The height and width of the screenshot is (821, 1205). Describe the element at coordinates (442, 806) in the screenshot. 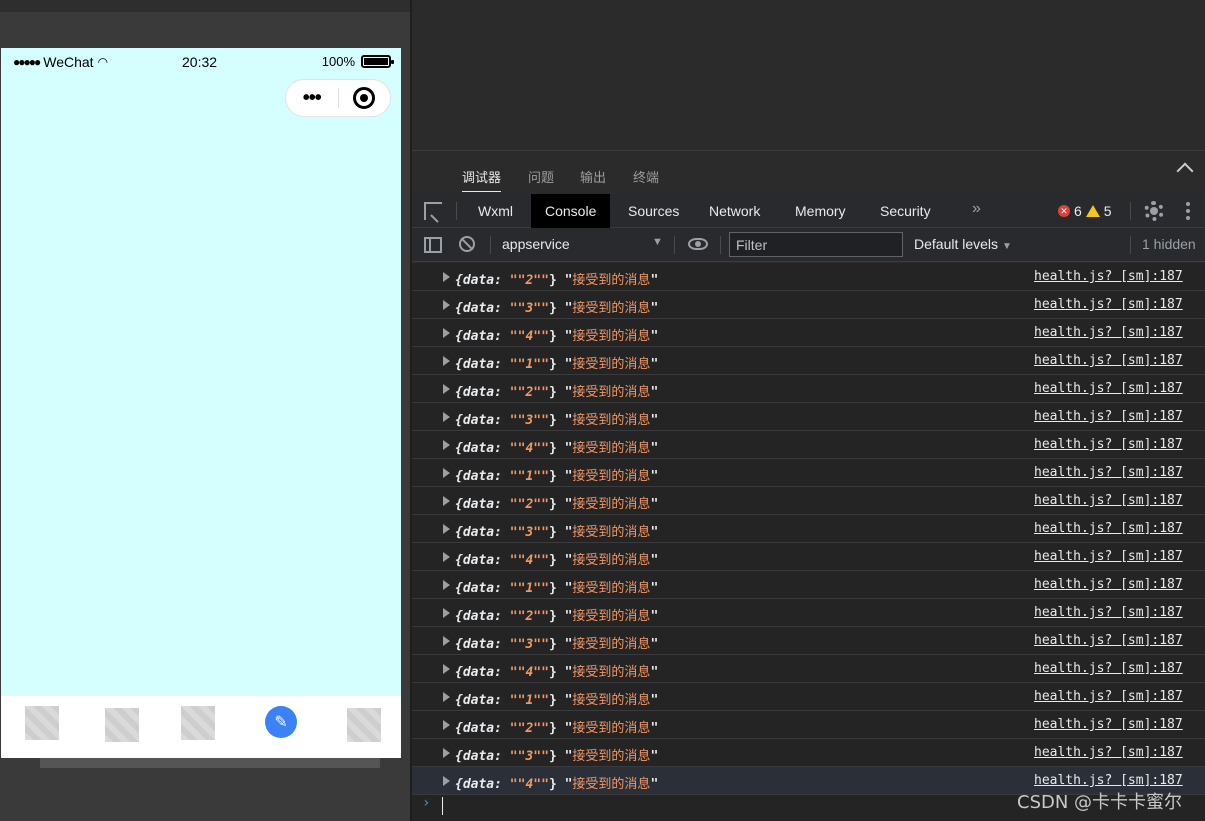

I see `console-input` at that location.